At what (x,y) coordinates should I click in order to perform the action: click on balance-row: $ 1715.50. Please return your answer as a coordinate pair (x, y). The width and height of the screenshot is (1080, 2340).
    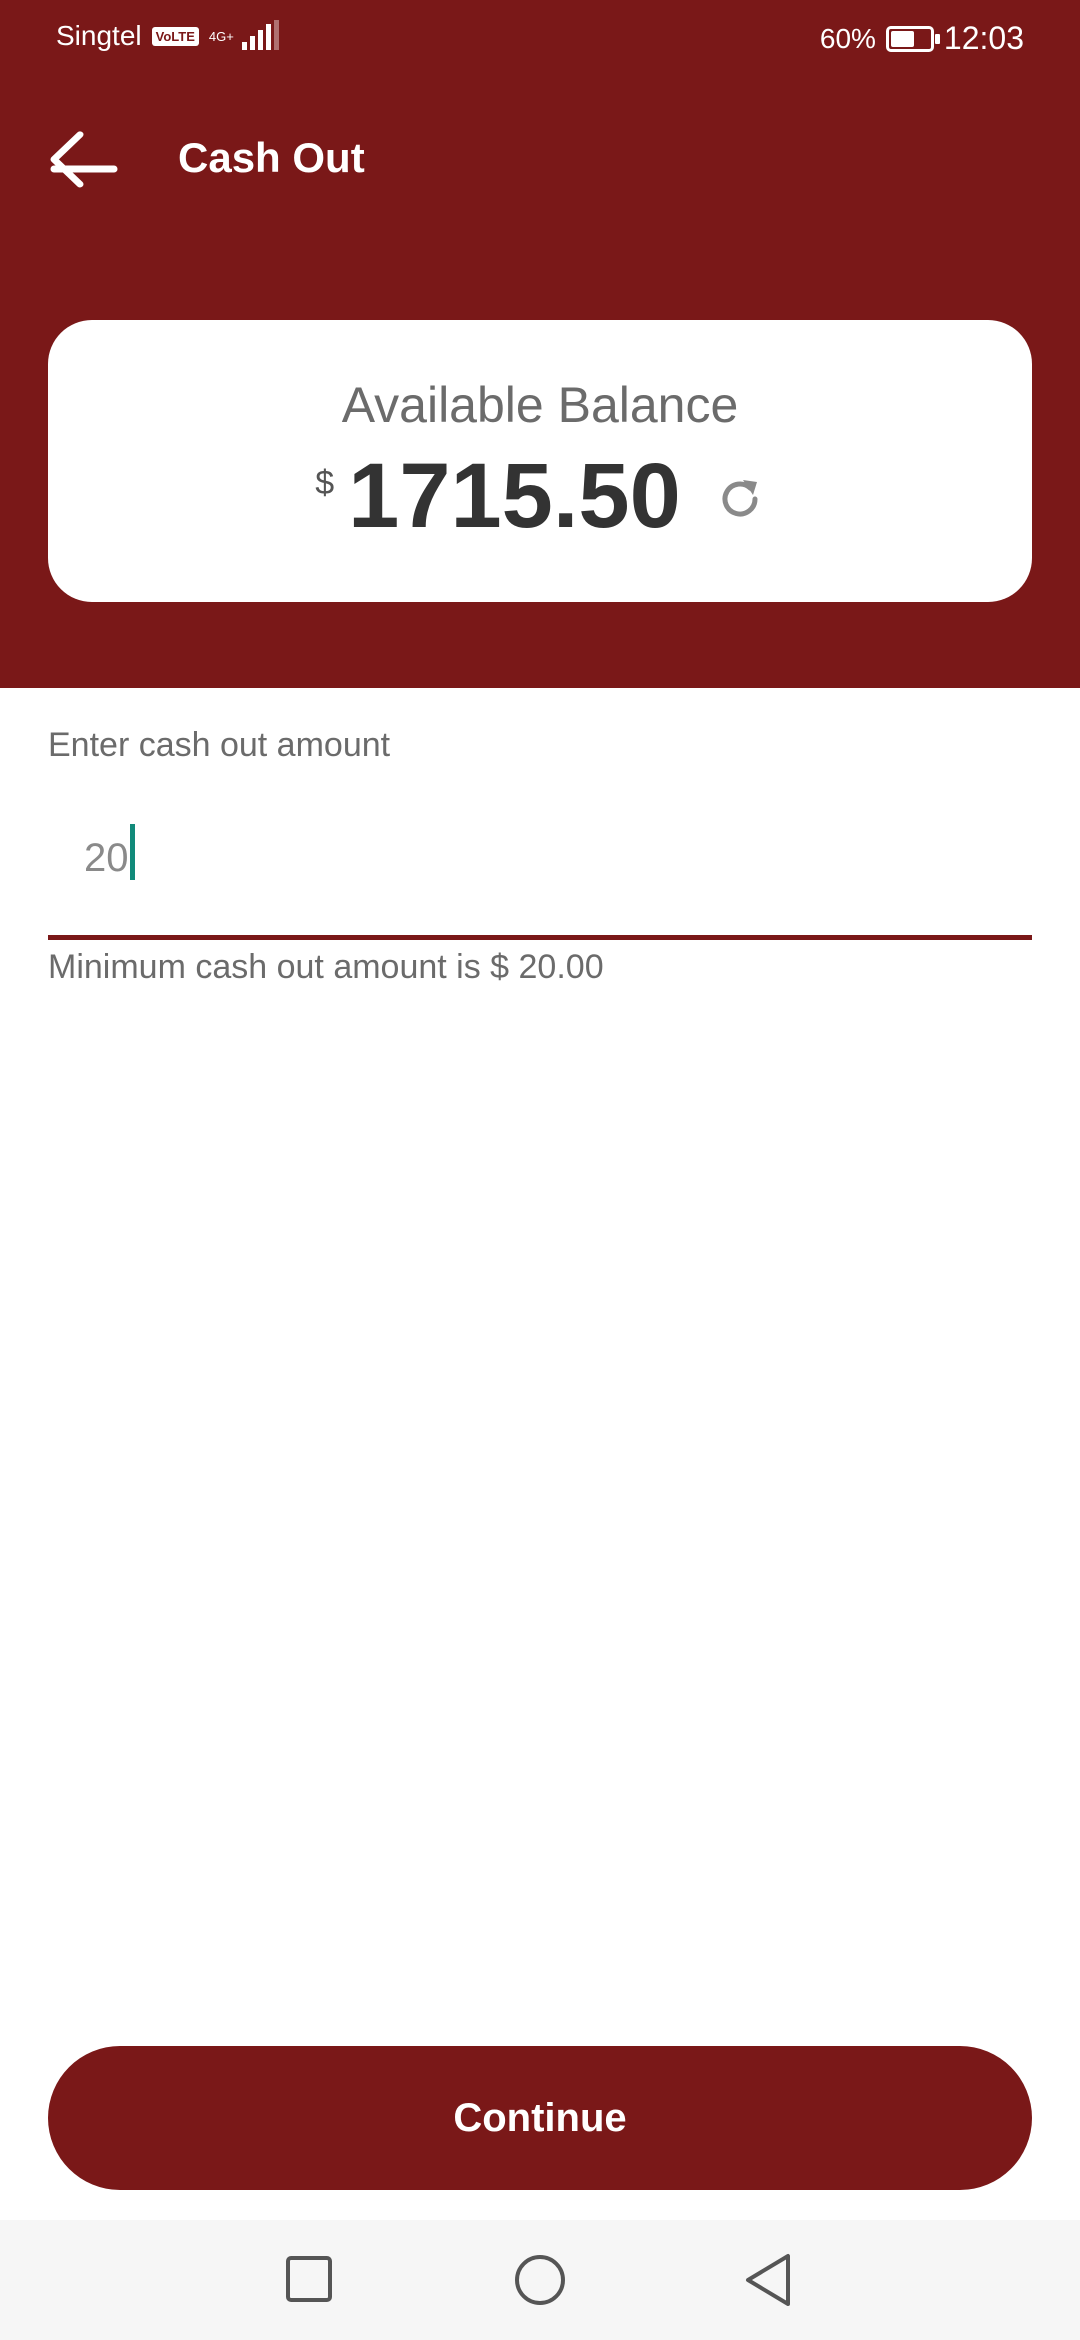
    Looking at the image, I should click on (540, 496).